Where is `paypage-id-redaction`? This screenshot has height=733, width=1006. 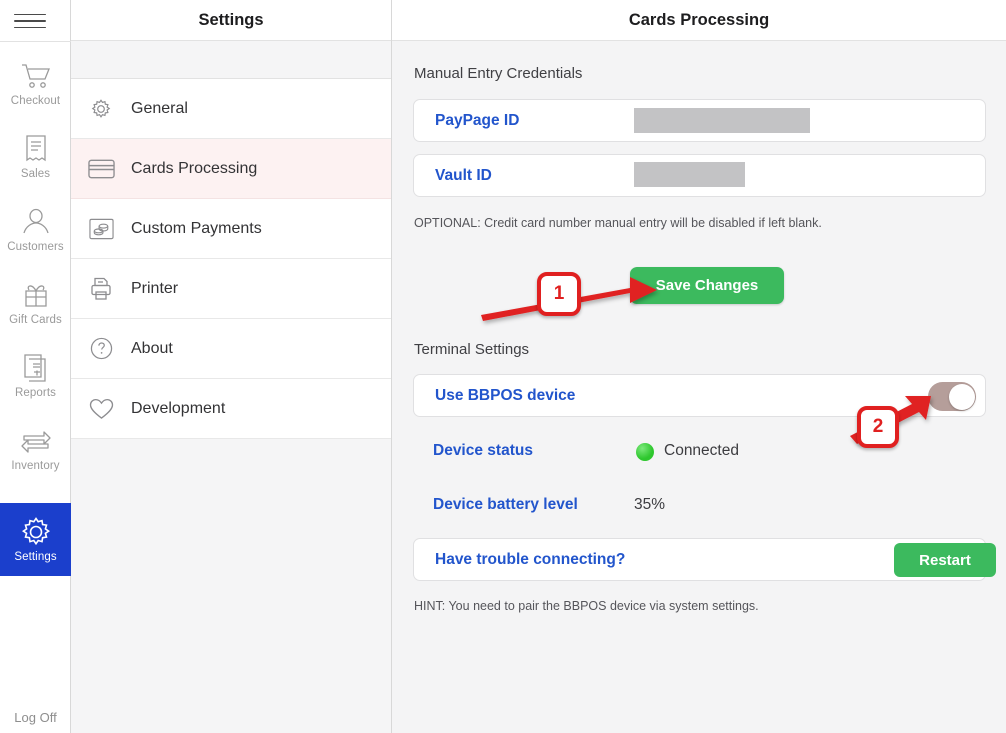 paypage-id-redaction is located at coordinates (722, 120).